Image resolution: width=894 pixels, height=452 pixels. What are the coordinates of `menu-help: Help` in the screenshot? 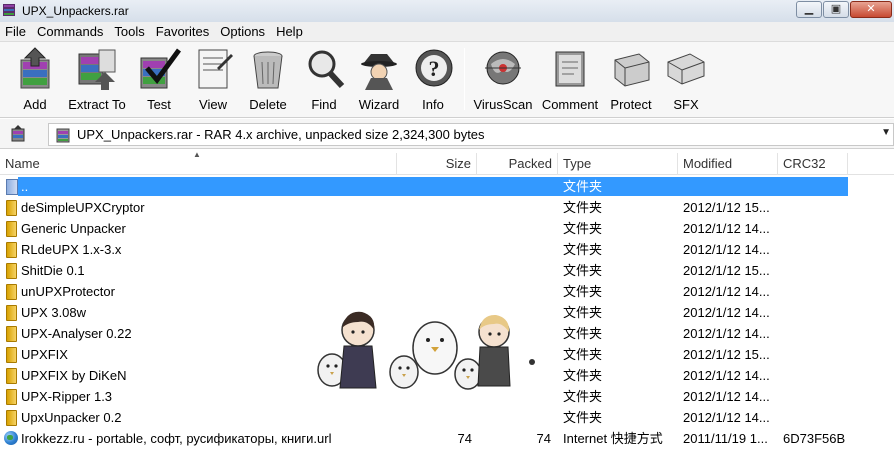 It's located at (290, 31).